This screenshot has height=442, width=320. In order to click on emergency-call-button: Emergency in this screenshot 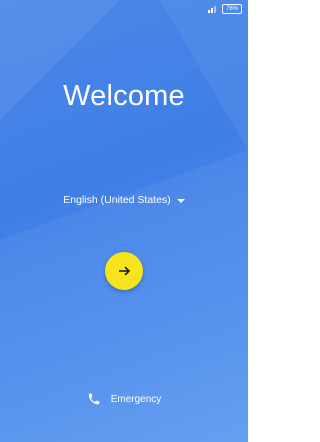, I will do `click(124, 399)`.